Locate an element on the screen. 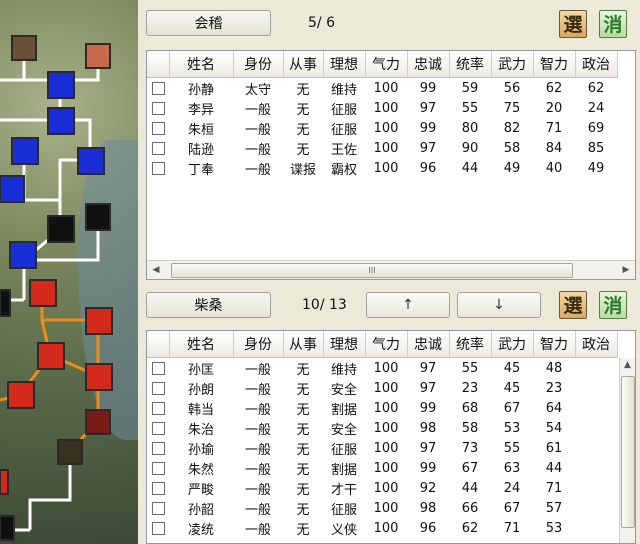 The height and width of the screenshot is (544, 640). scroll-up-icon: ▲ is located at coordinates (627, 365).